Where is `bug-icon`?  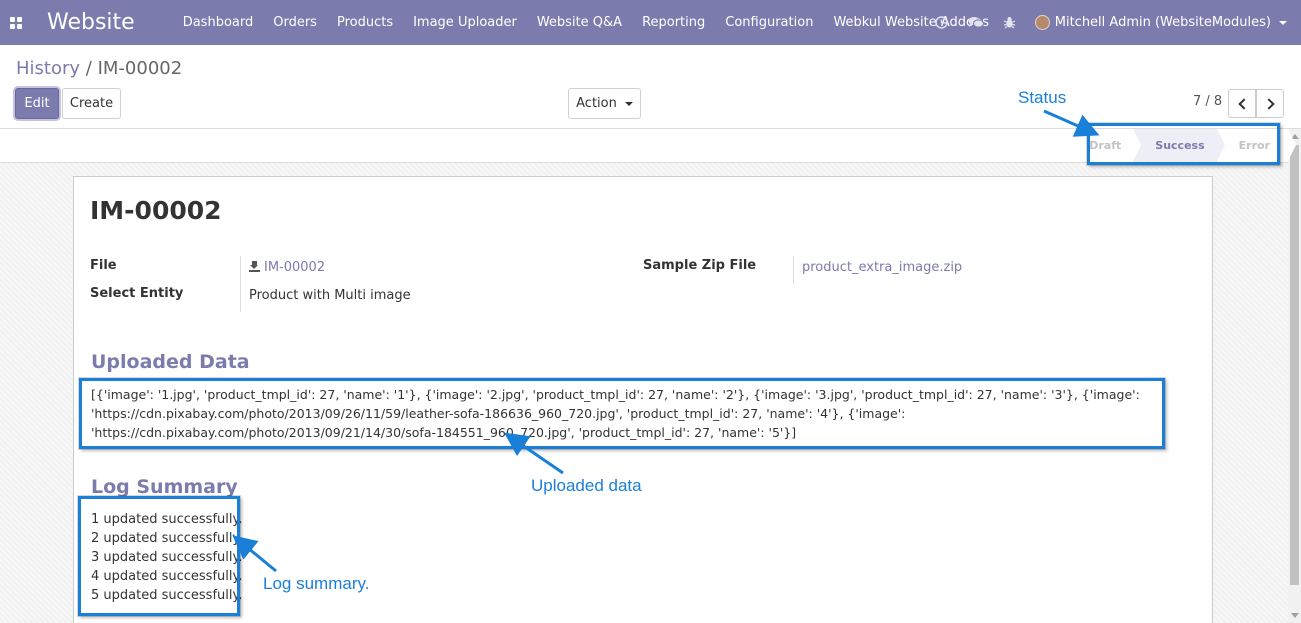 bug-icon is located at coordinates (1010, 22).